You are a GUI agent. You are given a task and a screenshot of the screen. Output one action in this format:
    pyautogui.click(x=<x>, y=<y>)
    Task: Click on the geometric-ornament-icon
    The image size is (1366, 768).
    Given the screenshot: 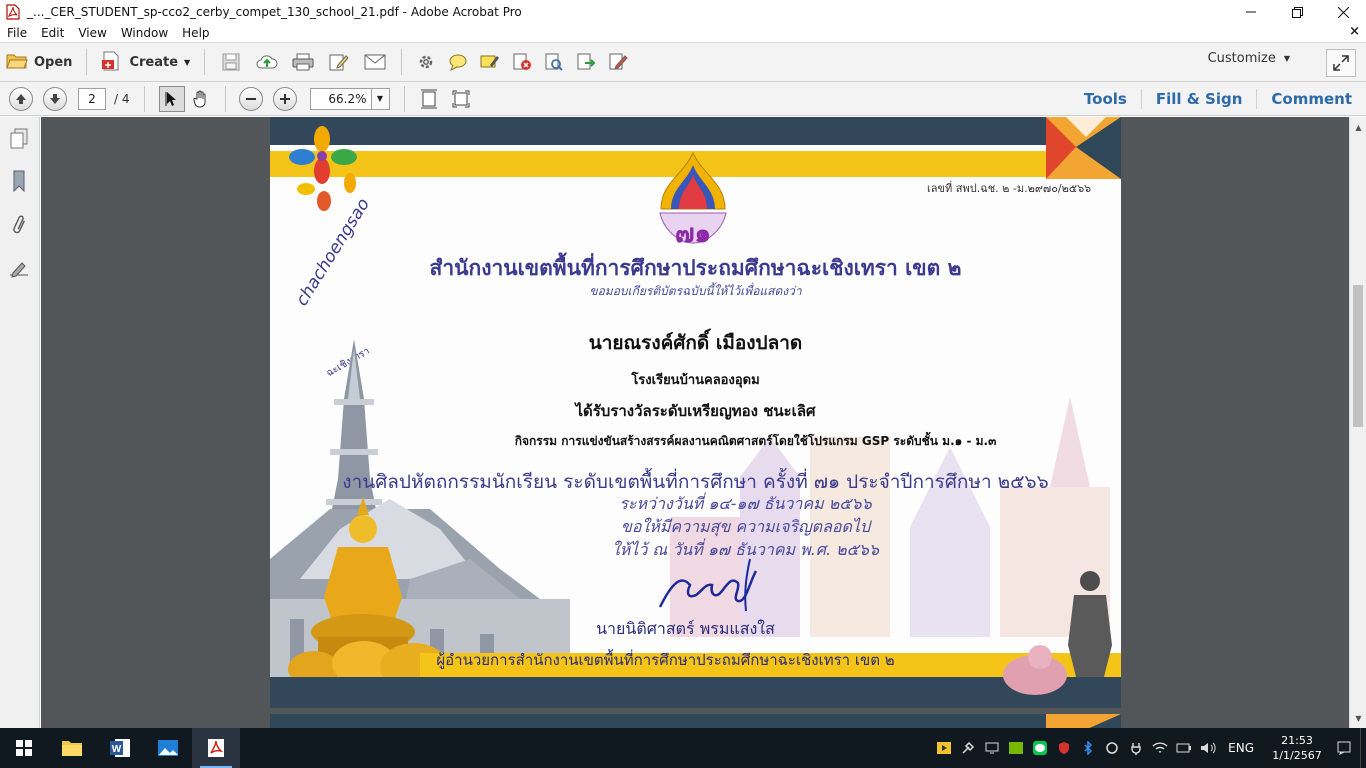 What is the action you would take?
    pyautogui.click(x=1083, y=721)
    